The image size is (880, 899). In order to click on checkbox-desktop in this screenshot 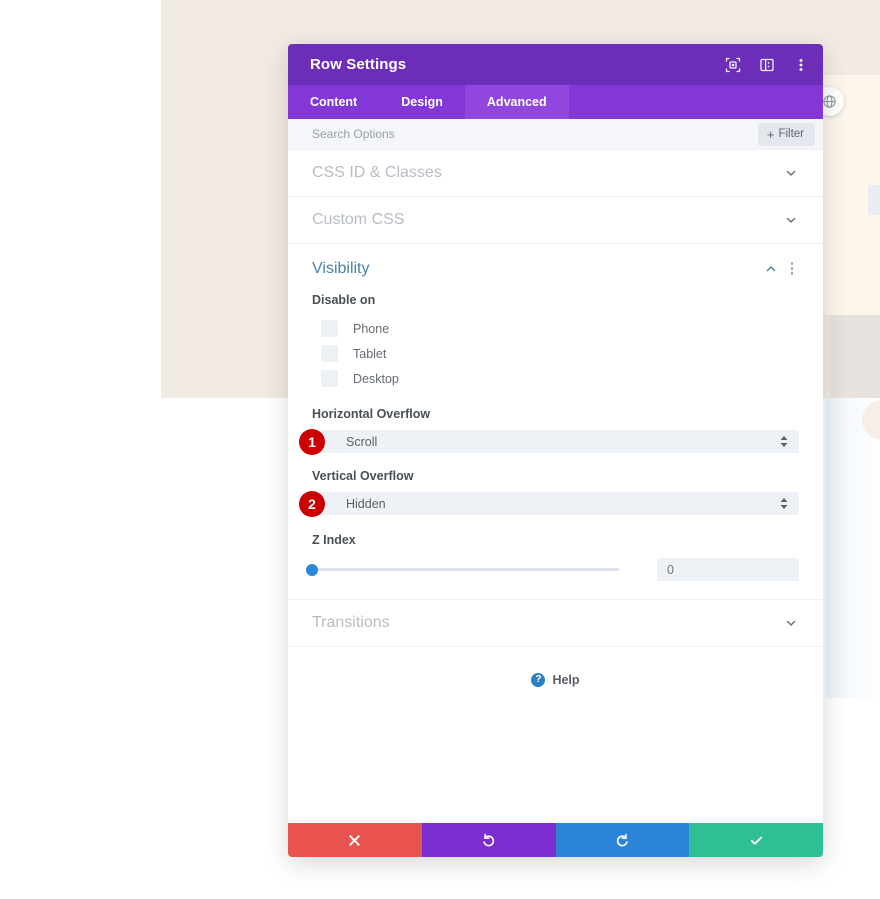, I will do `click(329, 378)`.